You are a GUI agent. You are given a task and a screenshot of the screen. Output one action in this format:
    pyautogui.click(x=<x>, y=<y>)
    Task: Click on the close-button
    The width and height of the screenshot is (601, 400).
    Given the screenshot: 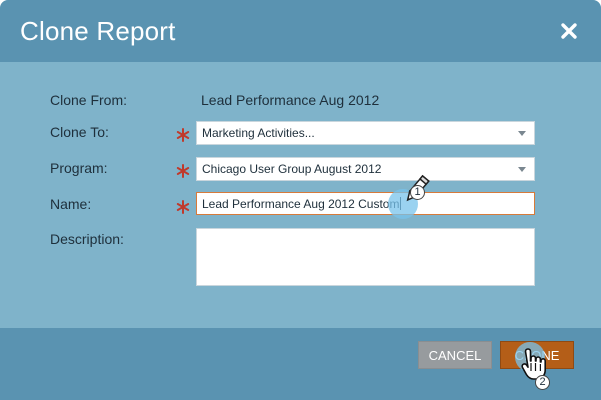 What is the action you would take?
    pyautogui.click(x=569, y=31)
    